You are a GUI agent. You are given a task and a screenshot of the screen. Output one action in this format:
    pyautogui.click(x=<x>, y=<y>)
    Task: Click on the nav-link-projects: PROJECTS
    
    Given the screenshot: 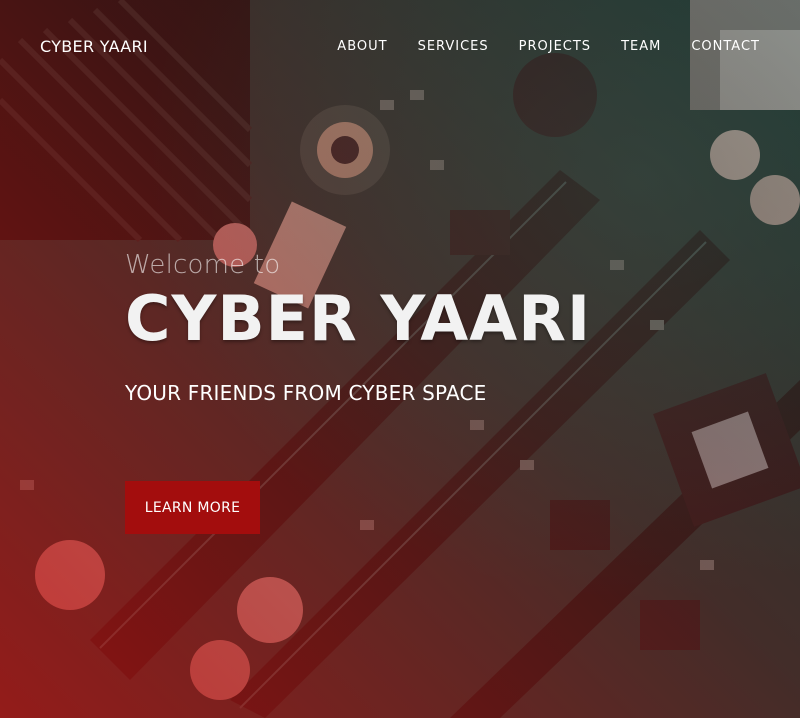 What is the action you would take?
    pyautogui.click(x=555, y=46)
    